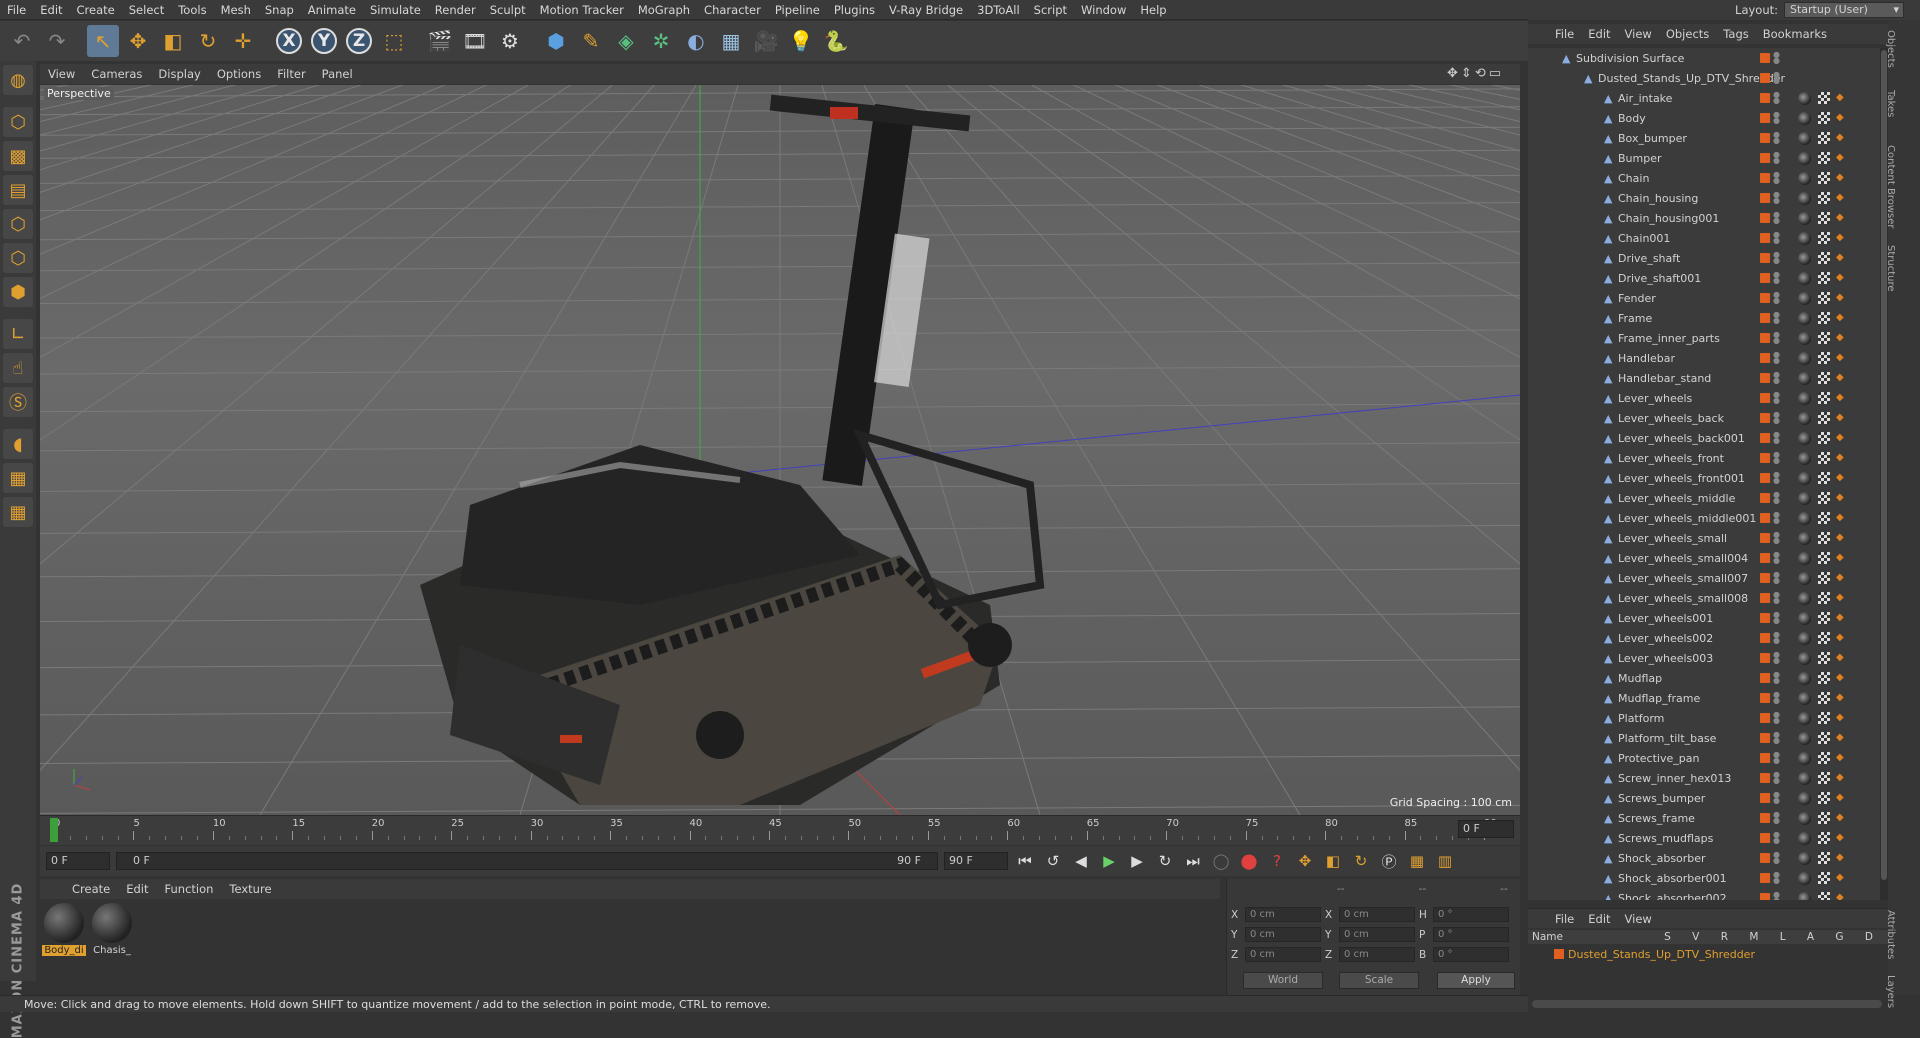 The image size is (1920, 1038). I want to click on texture-mode-icon: ▩, so click(18, 156).